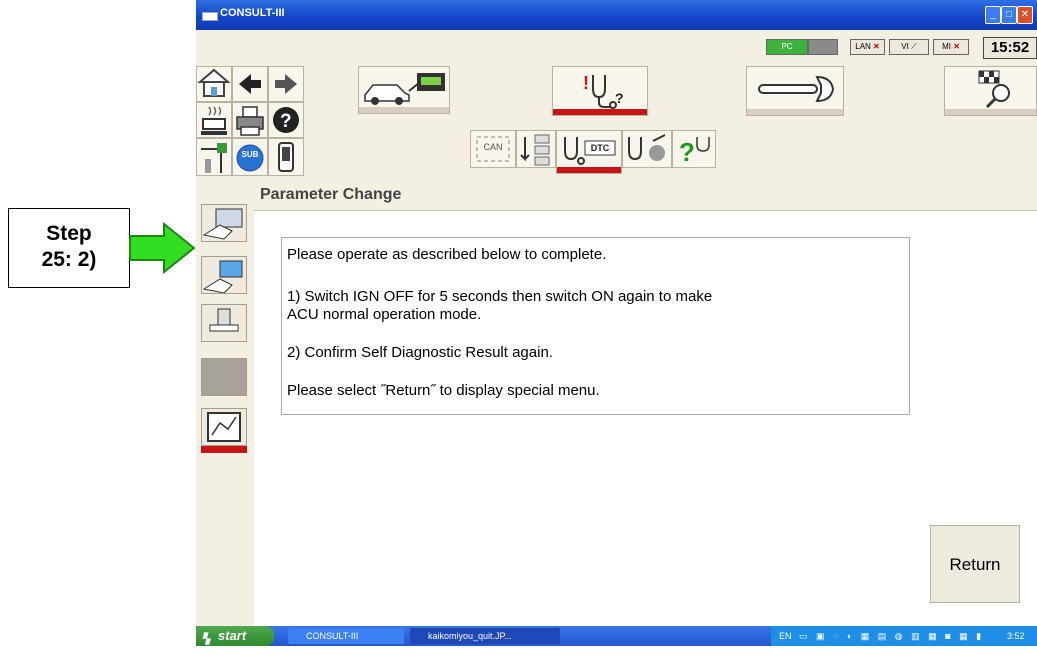 The height and width of the screenshot is (666, 1037). Describe the element at coordinates (224, 377) in the screenshot. I see `sidebar-item-blank` at that location.